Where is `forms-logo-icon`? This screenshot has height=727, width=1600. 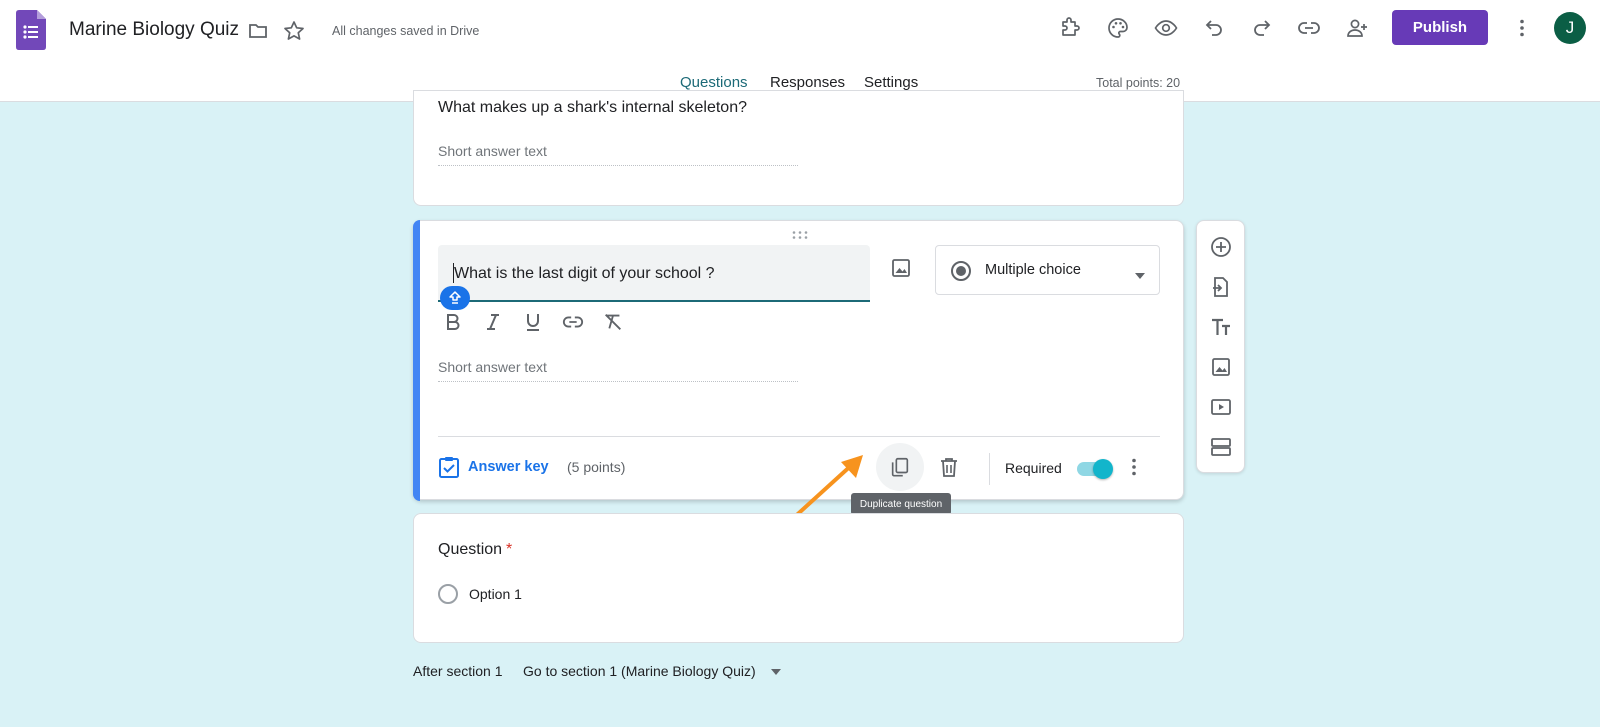 forms-logo-icon is located at coordinates (31, 30).